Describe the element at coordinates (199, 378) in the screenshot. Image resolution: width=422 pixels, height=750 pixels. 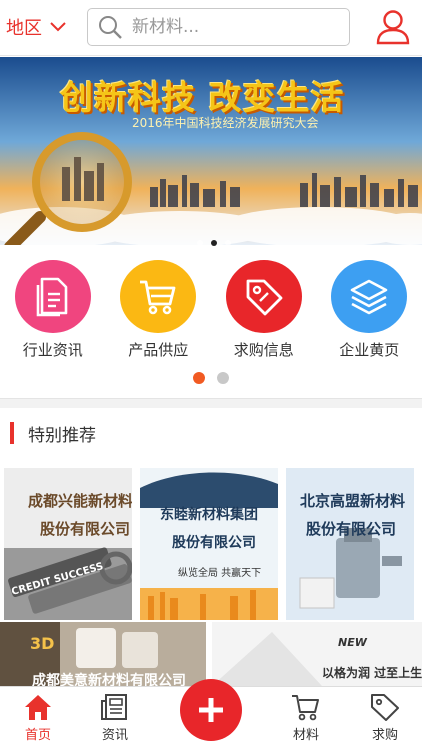
I see `pager-dot-active` at that location.